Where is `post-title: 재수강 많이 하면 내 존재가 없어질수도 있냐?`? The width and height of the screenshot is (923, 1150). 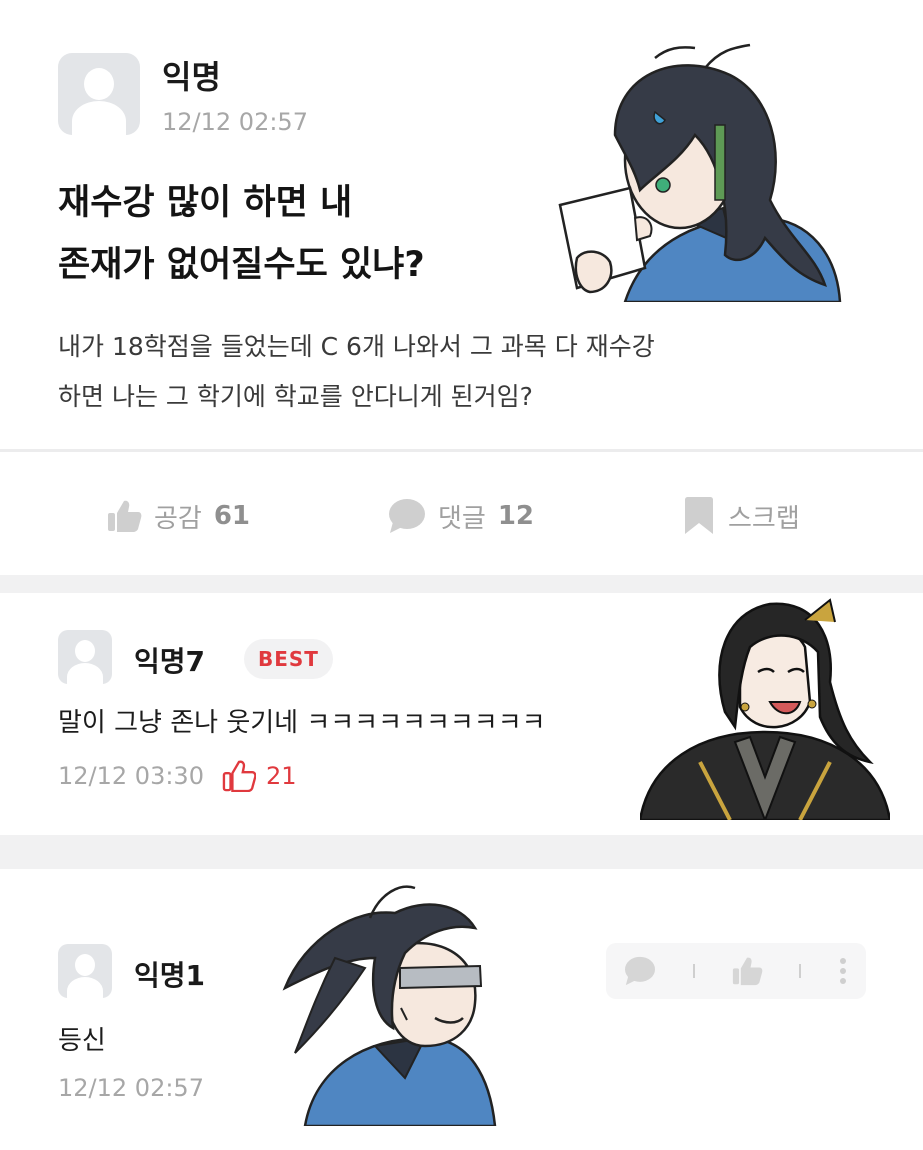 post-title: 재수강 많이 하면 내 존재가 없어질수도 있냐? is located at coordinates (241, 234).